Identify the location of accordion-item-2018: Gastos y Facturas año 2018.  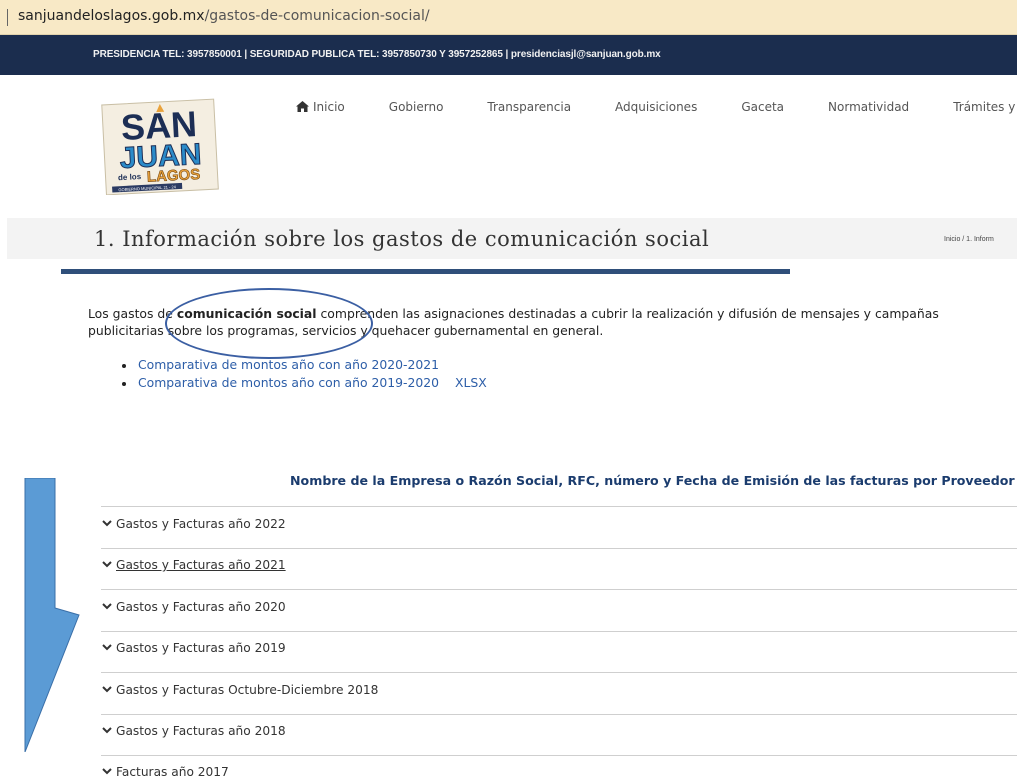
(559, 735).